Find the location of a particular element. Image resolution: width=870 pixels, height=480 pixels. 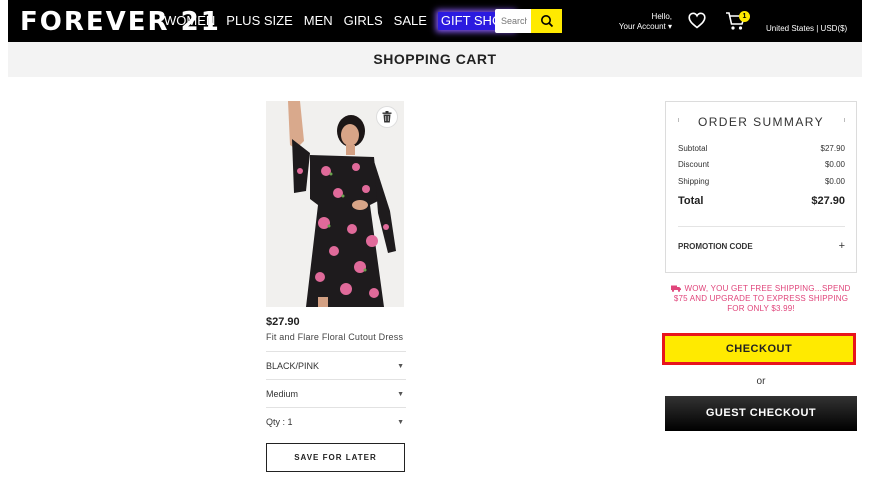

product-photo-illustration is located at coordinates (335, 204).